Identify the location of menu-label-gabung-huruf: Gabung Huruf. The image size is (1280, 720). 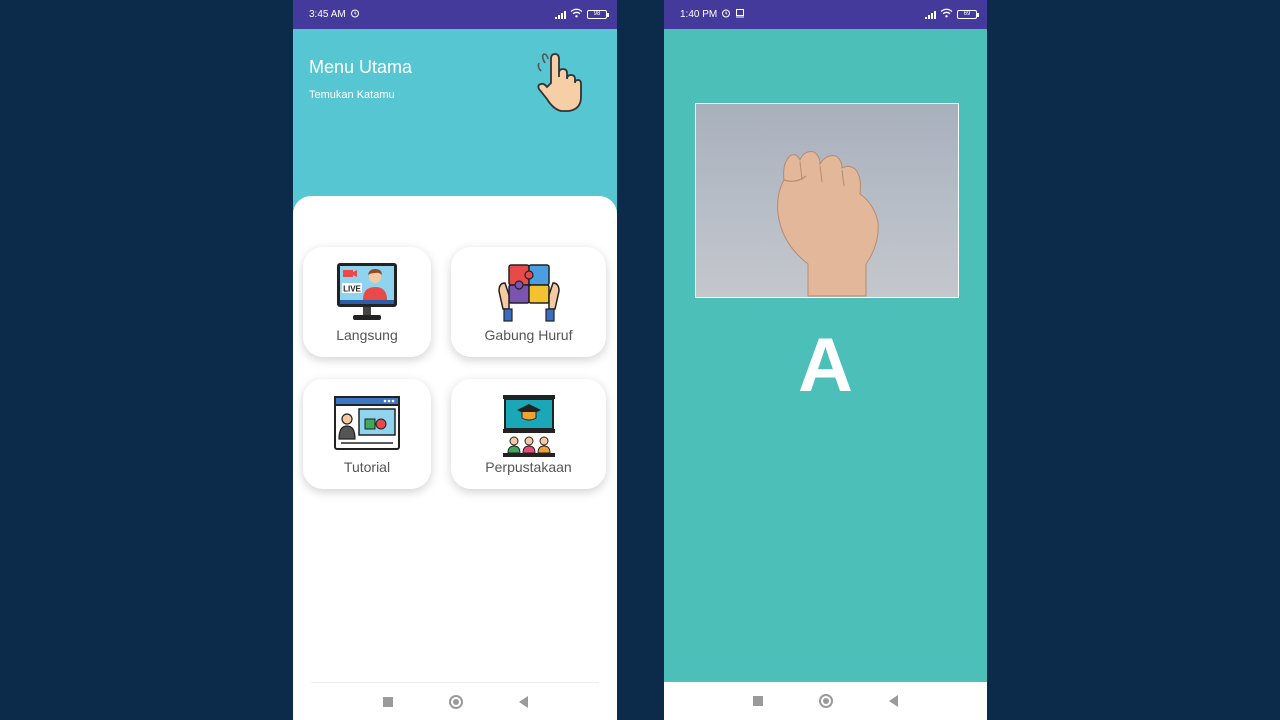
(528, 335).